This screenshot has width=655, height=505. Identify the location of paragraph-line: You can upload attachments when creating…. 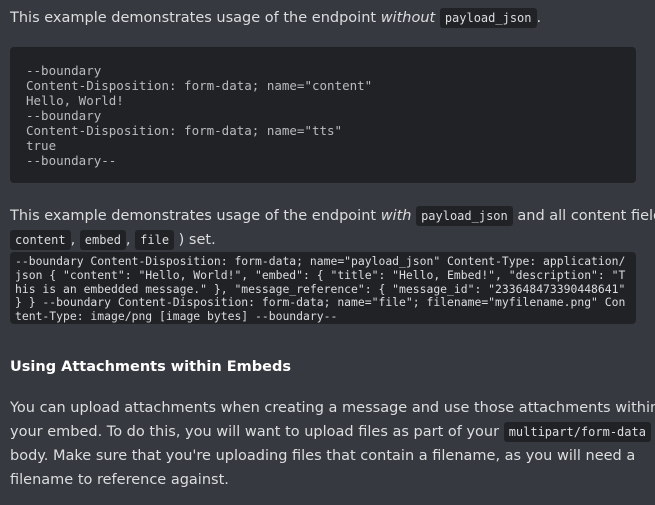
(332, 408).